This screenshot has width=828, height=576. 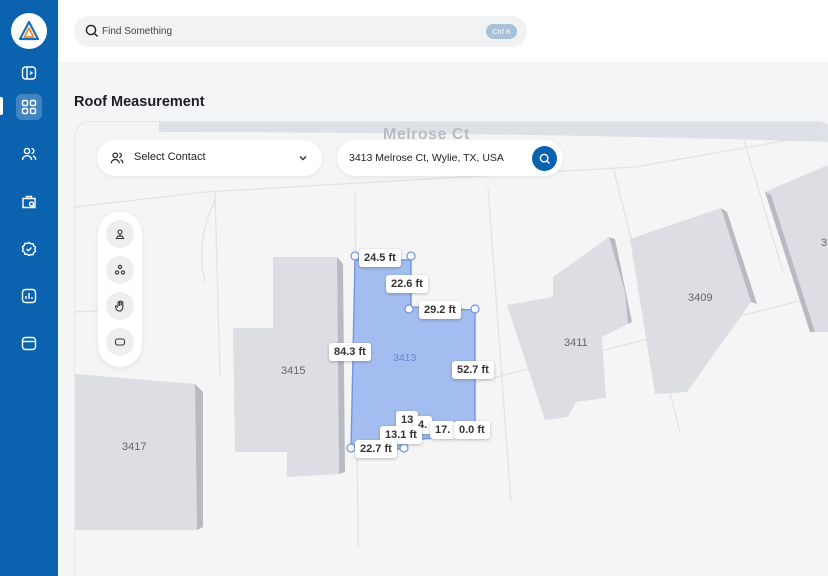 I want to click on measurement-label: 22.7 ft, so click(x=376, y=449).